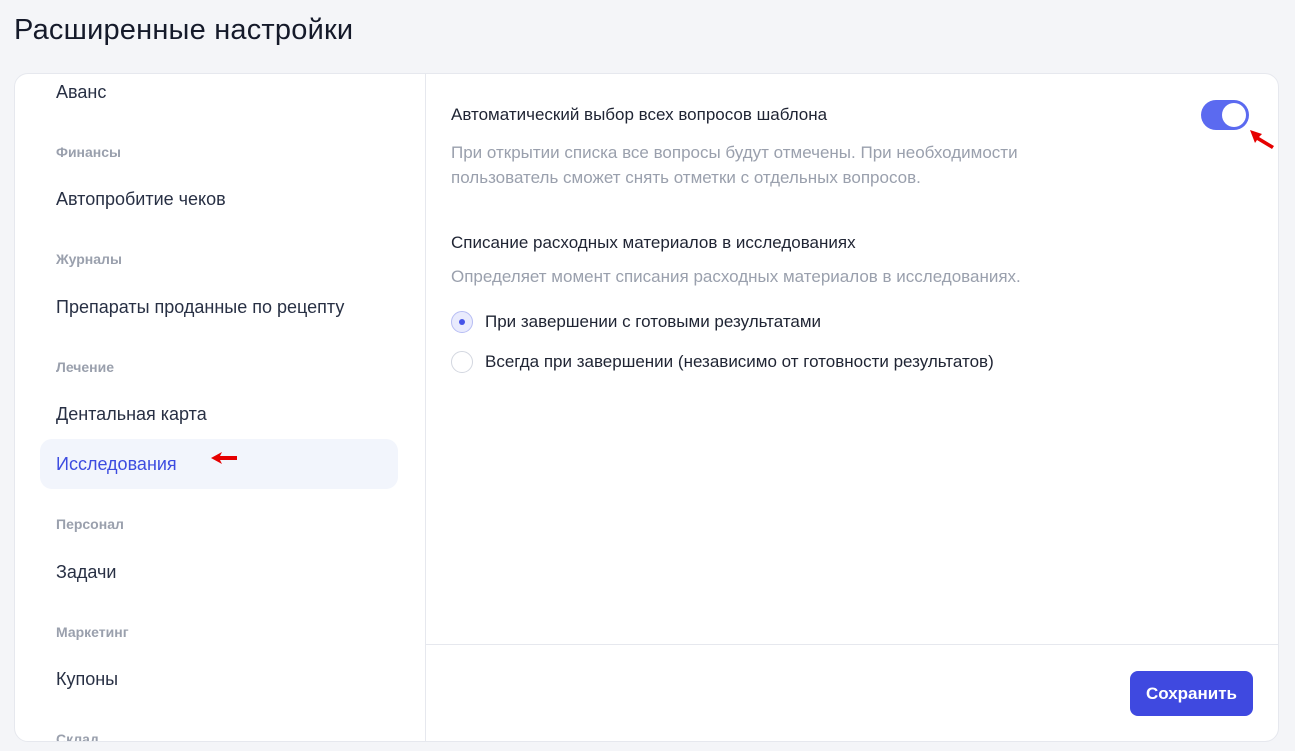 The image size is (1295, 751). What do you see at coordinates (81, 91) in the screenshot?
I see `sidebar-item-label: Аванс` at bounding box center [81, 91].